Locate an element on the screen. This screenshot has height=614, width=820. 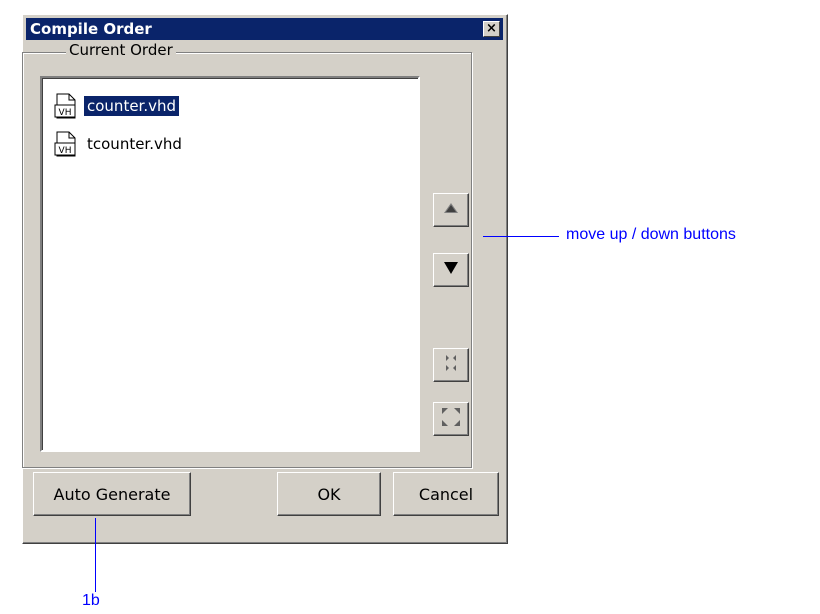
close-icon: × is located at coordinates (491, 28).